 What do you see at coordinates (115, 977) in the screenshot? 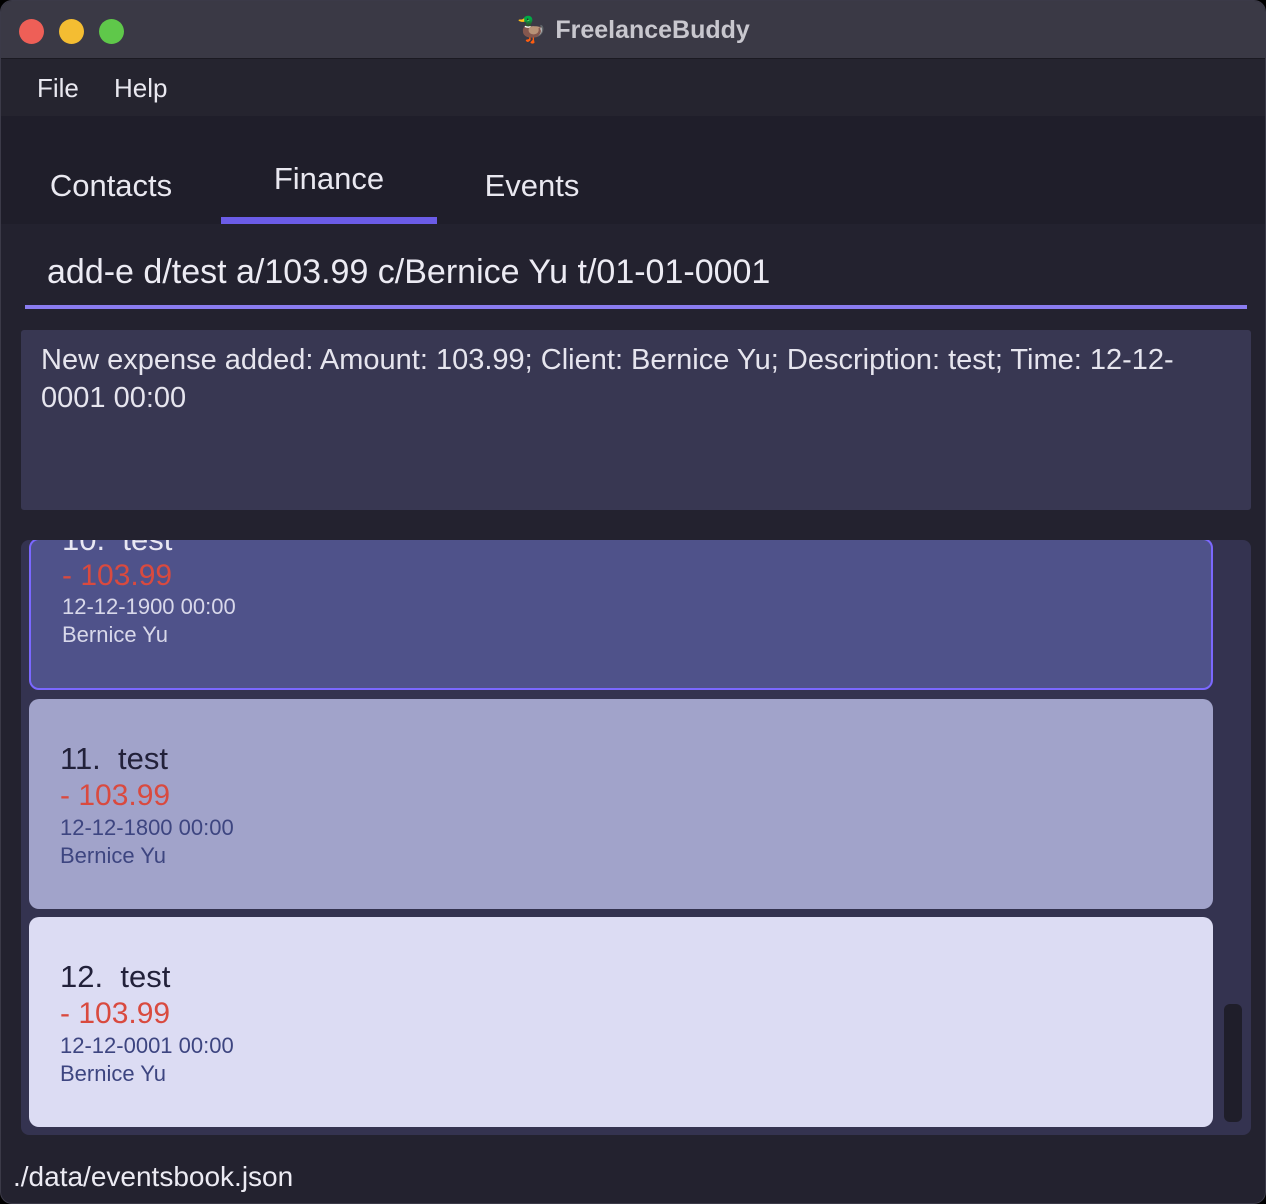
I see `expense-heading: 12. test` at bounding box center [115, 977].